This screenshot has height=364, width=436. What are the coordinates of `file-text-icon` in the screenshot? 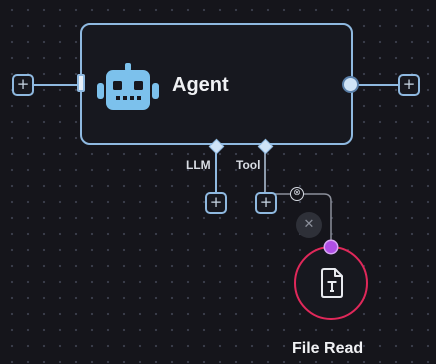 It's located at (332, 283).